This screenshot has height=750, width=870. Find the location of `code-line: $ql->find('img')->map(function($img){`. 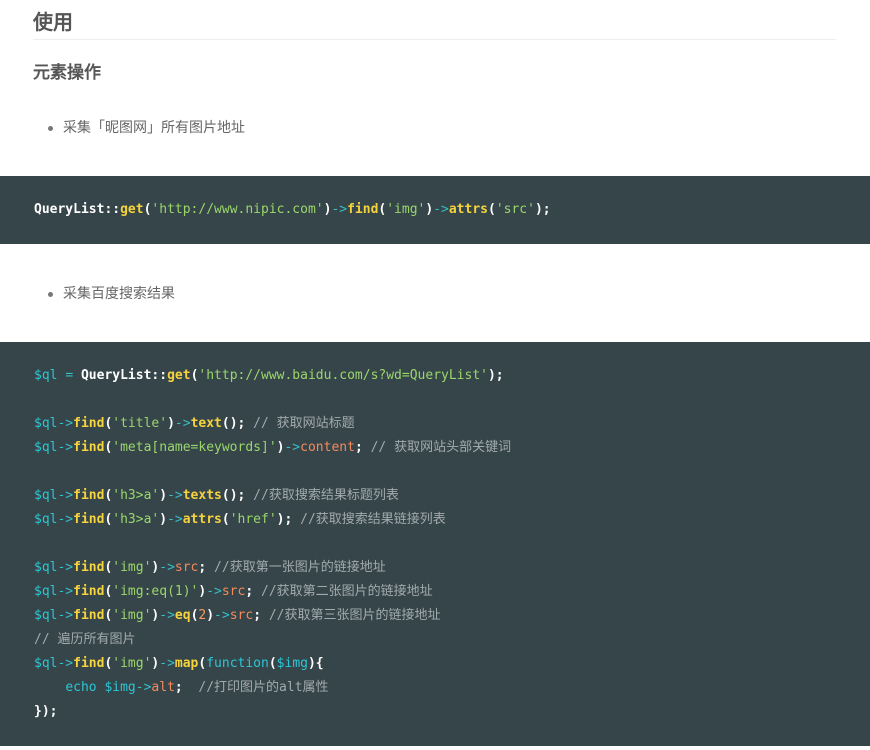

code-line: $ql->find('img')->map(function($img){ is located at coordinates (452, 664).